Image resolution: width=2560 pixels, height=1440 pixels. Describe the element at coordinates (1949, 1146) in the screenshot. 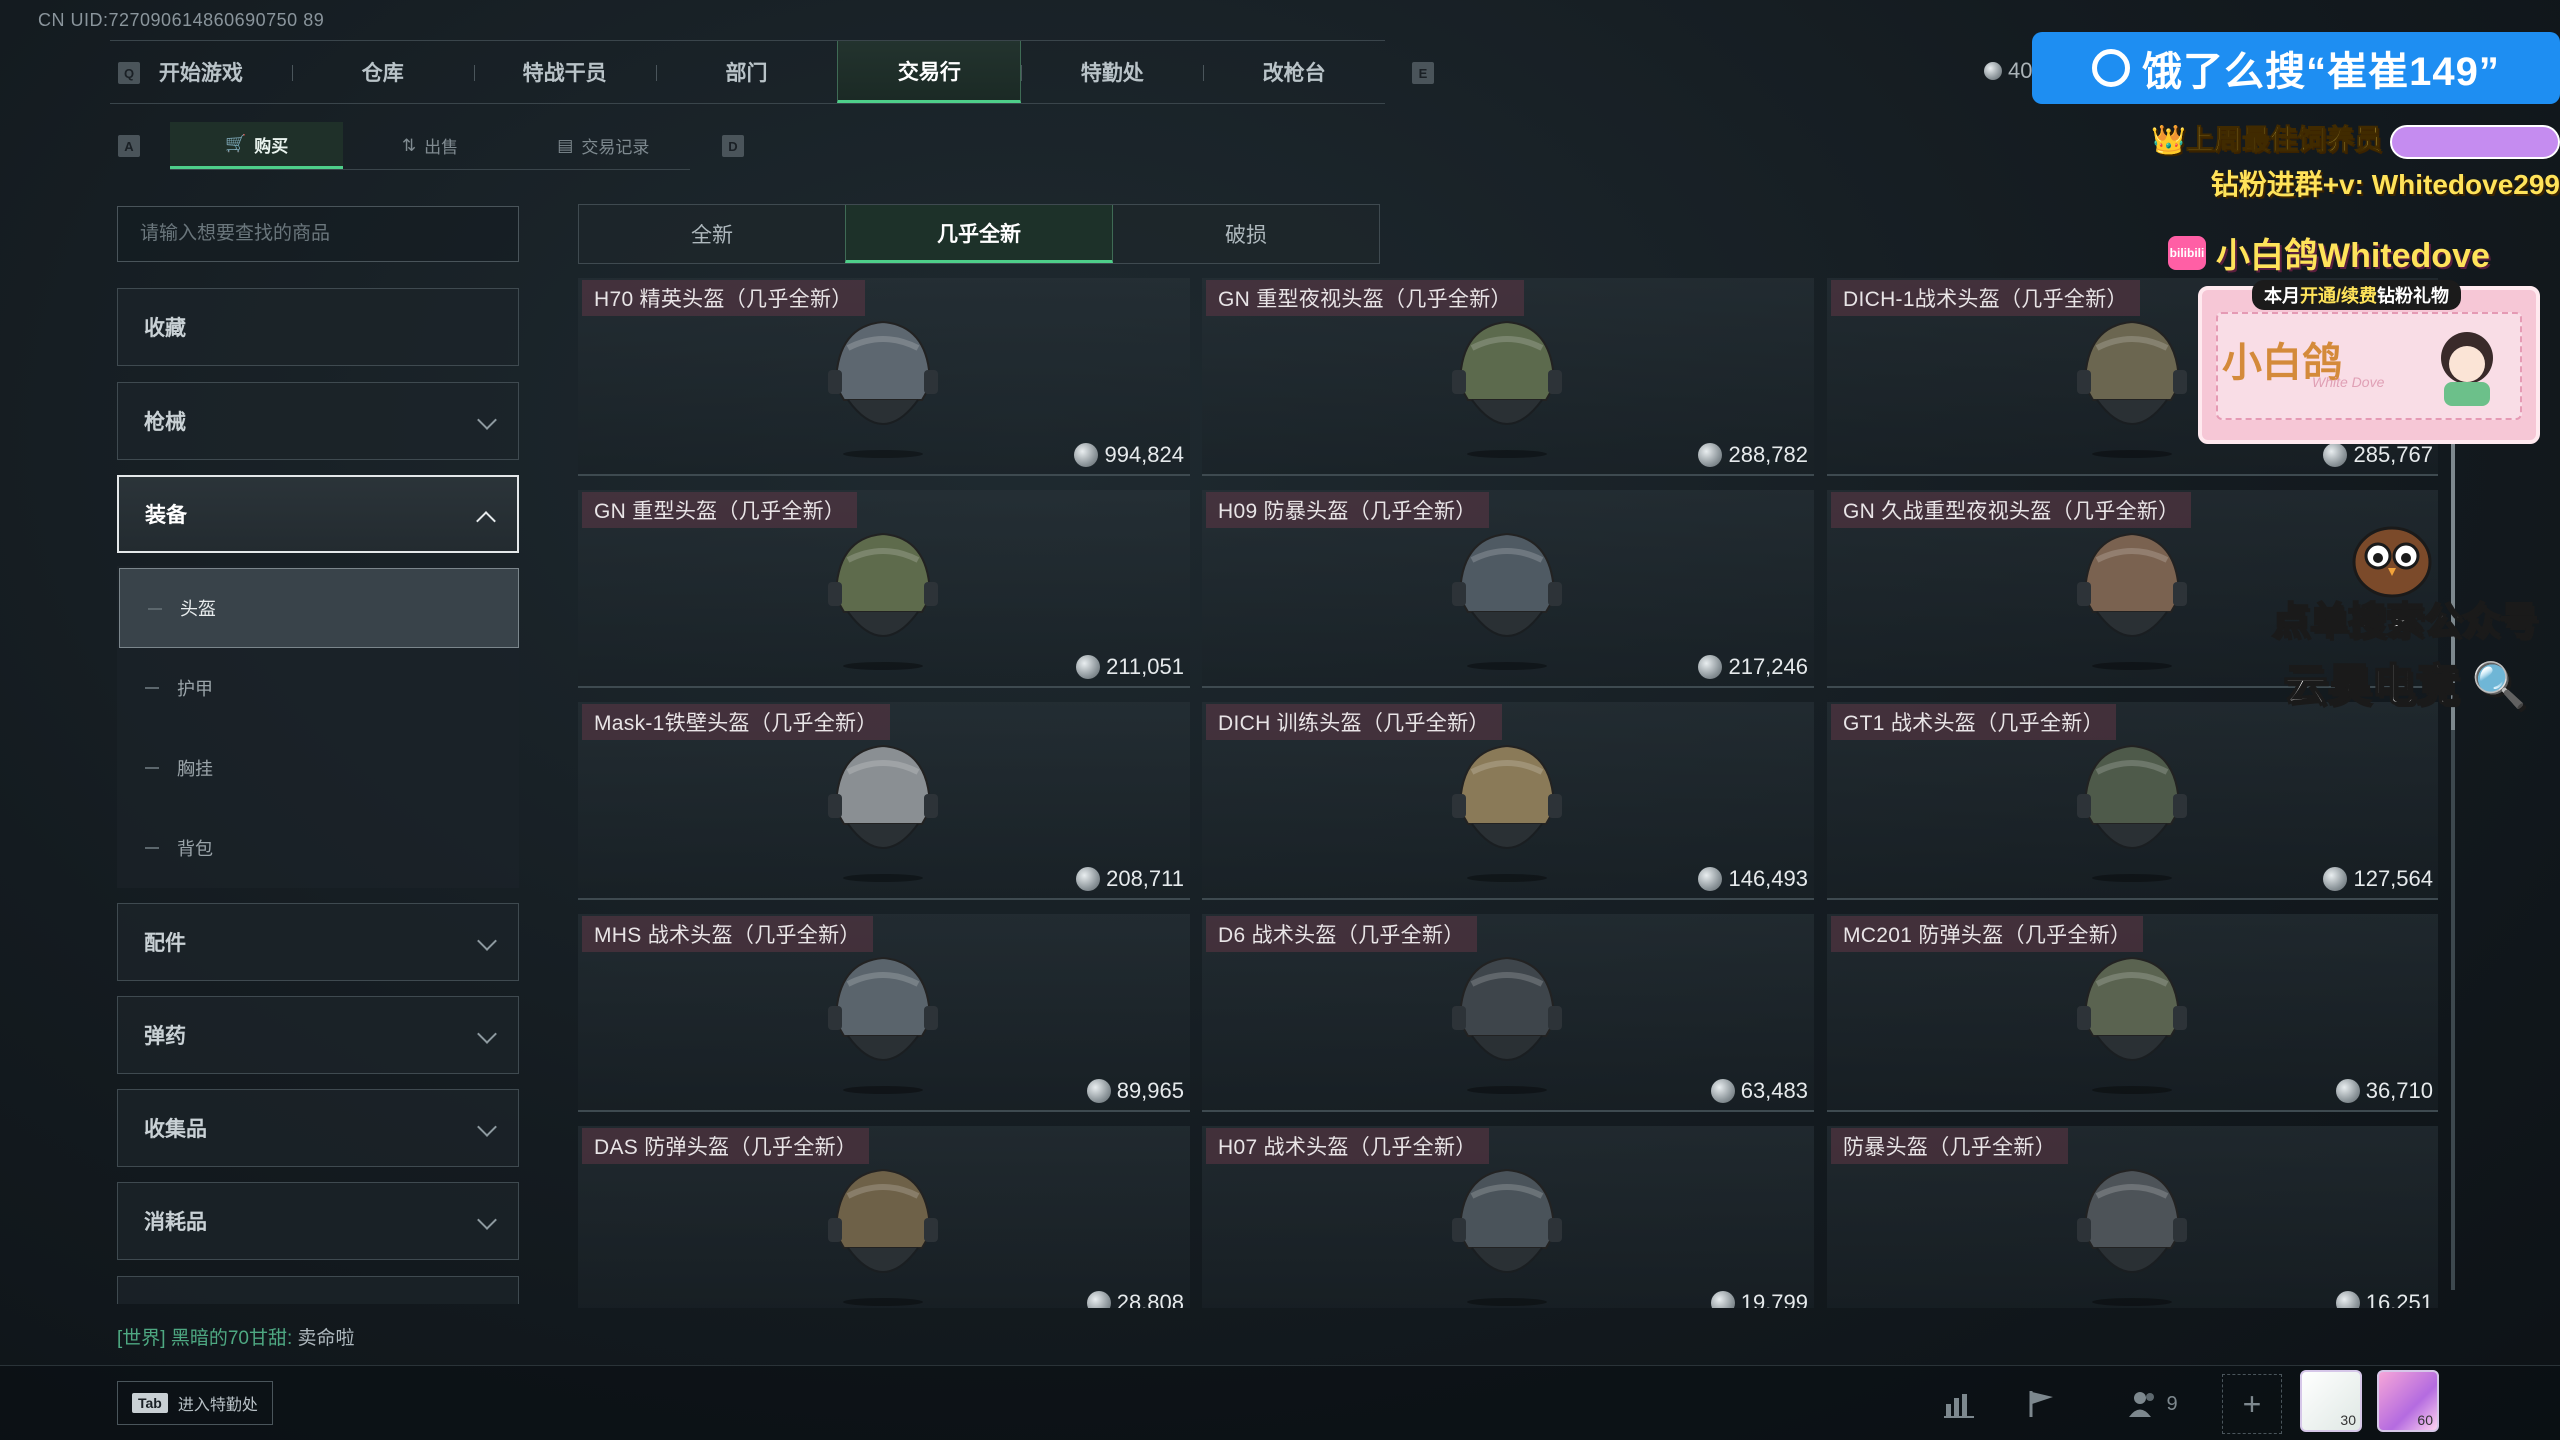

I see `item-name: 防暴头盔（几乎全新）` at that location.